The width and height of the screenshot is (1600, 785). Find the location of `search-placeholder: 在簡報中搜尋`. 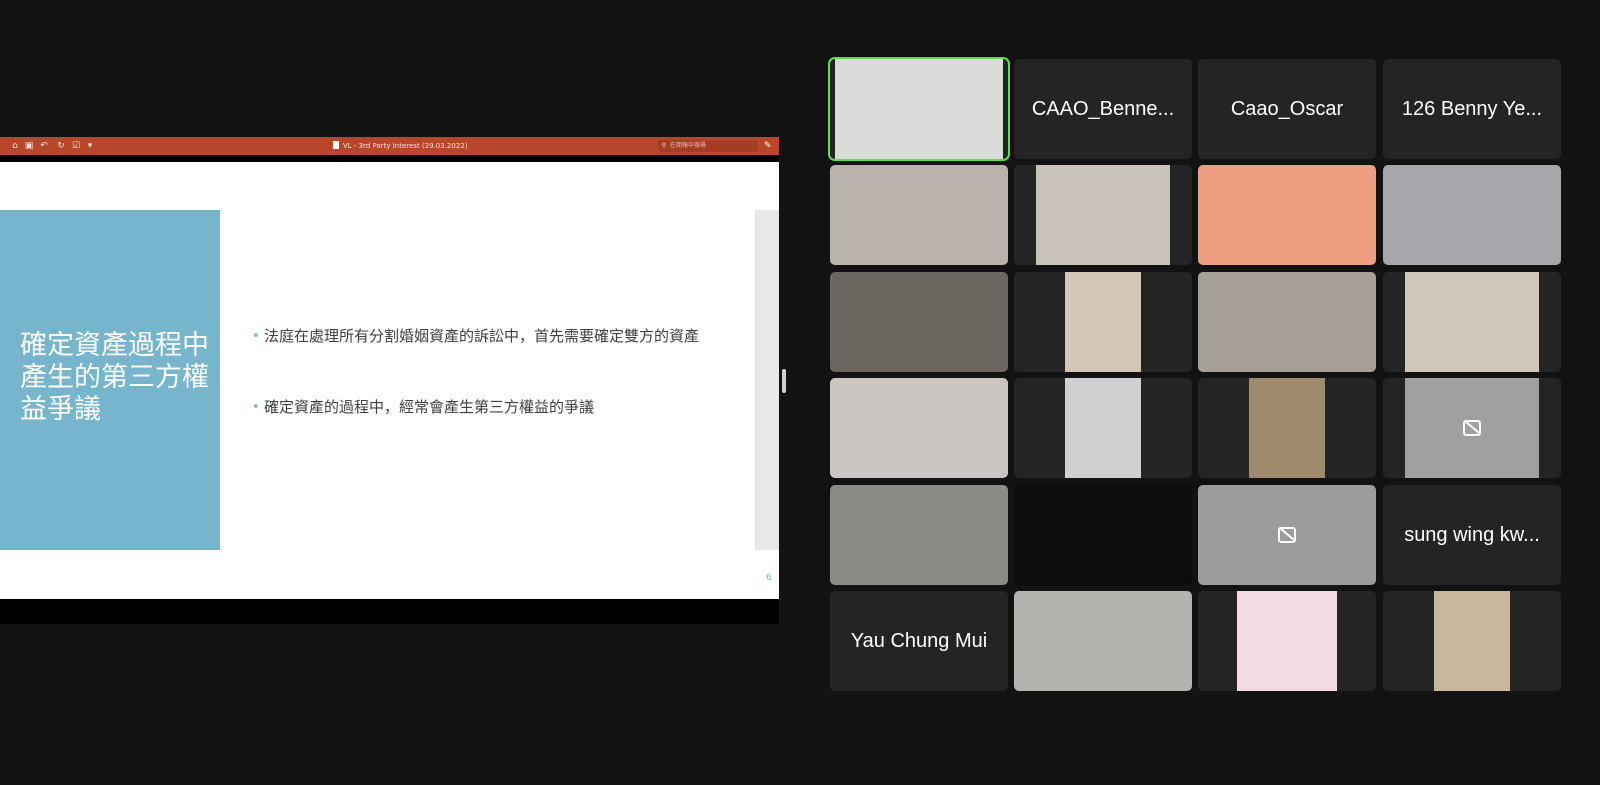

search-placeholder: 在簡報中搜尋 is located at coordinates (688, 145).